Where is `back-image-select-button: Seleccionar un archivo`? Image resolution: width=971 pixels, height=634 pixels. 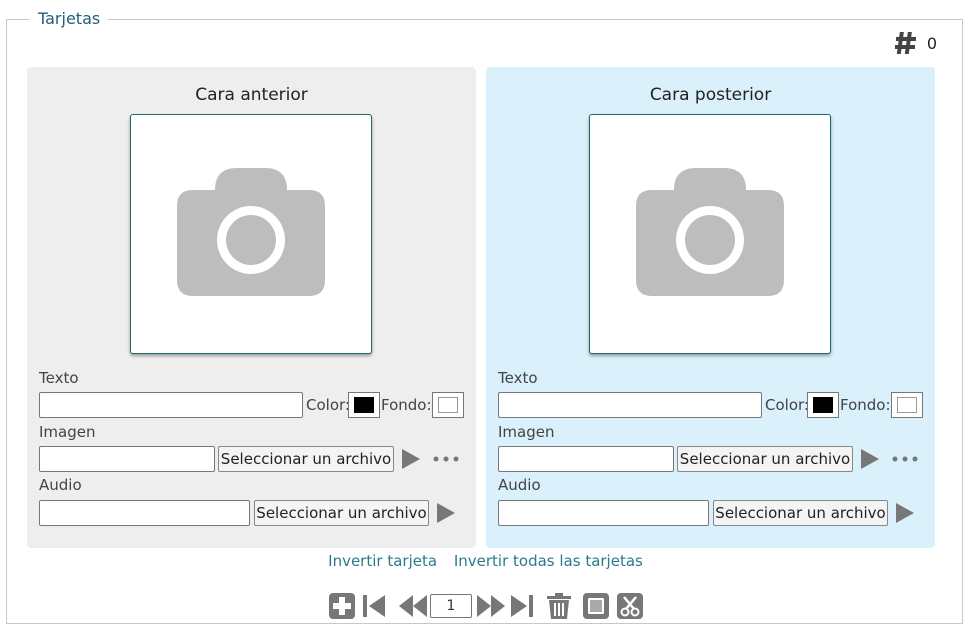
back-image-select-button: Seleccionar un archivo is located at coordinates (765, 459).